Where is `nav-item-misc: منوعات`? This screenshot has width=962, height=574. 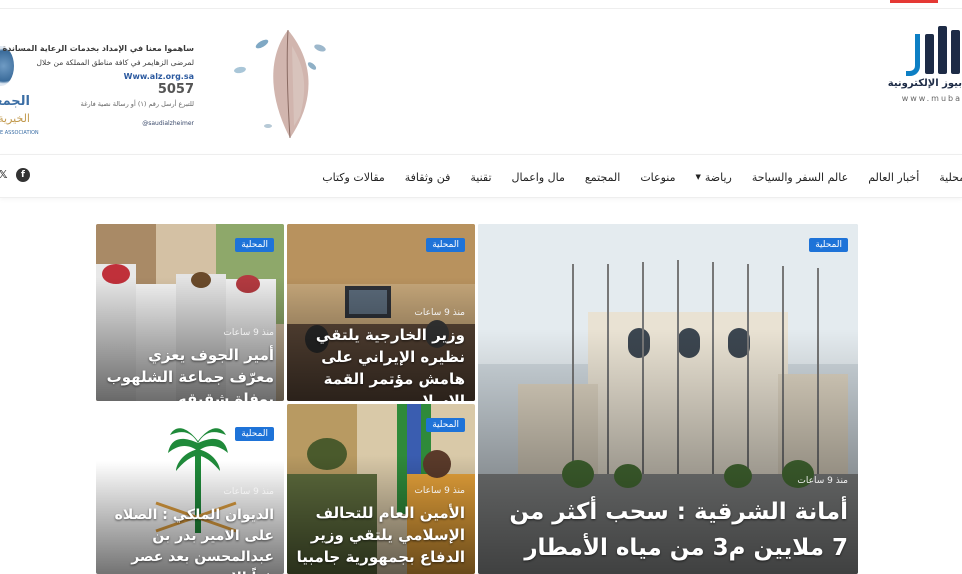 nav-item-misc: منوعات is located at coordinates (657, 177).